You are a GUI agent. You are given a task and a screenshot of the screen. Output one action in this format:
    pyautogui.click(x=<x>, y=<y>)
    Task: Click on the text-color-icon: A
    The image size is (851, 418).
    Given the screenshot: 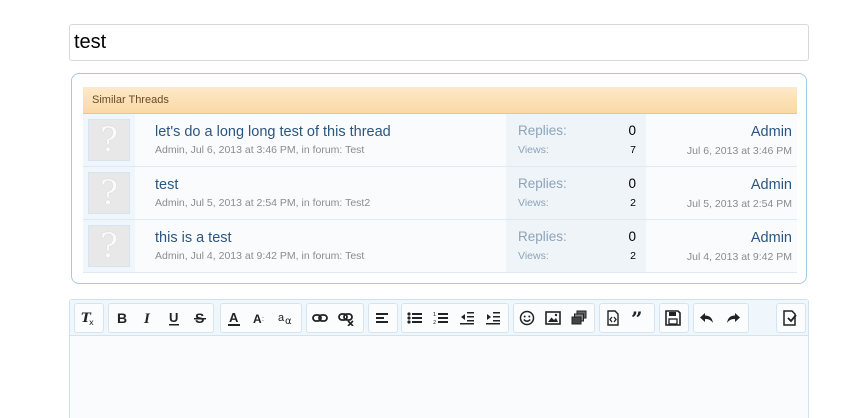 What is the action you would take?
    pyautogui.click(x=234, y=318)
    